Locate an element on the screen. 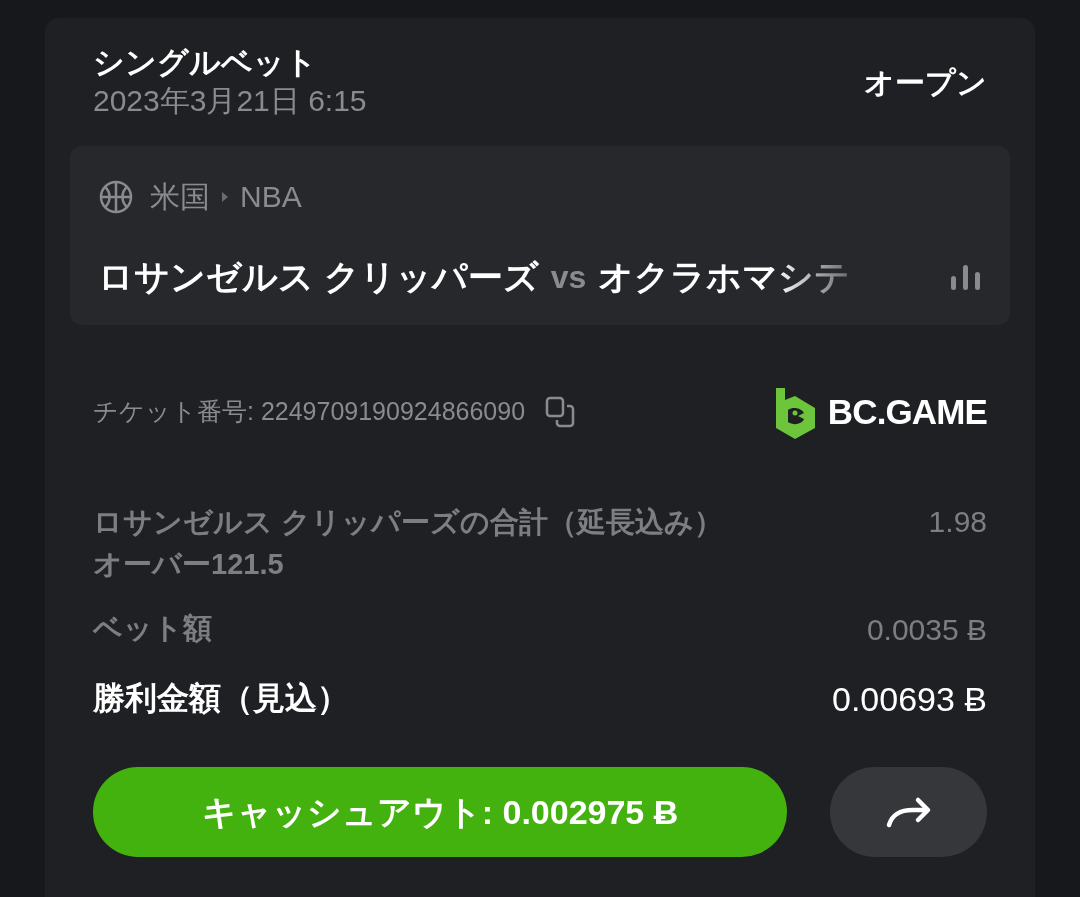  brand-name: BC.GAME is located at coordinates (907, 411).